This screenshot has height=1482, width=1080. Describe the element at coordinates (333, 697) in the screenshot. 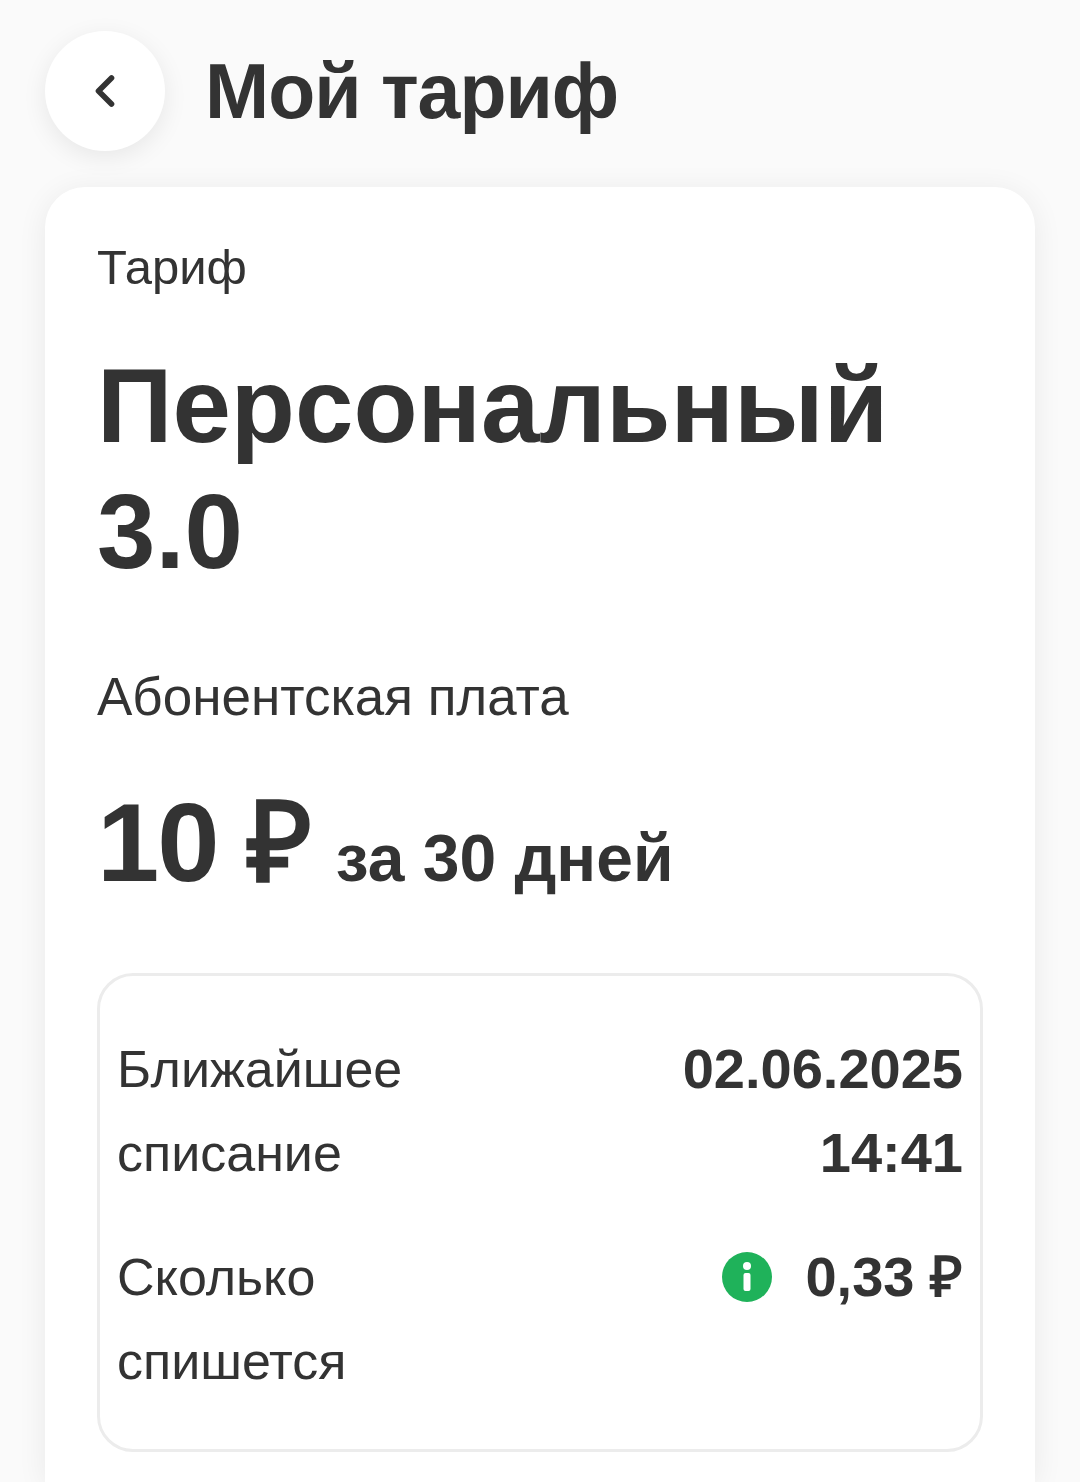

I see `fee-label: Абонентская плата` at that location.